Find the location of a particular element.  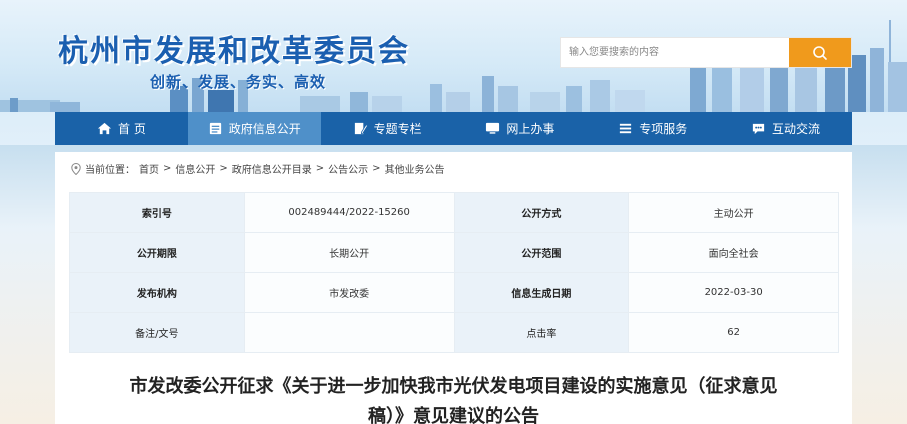

list-icon is located at coordinates (626, 128).